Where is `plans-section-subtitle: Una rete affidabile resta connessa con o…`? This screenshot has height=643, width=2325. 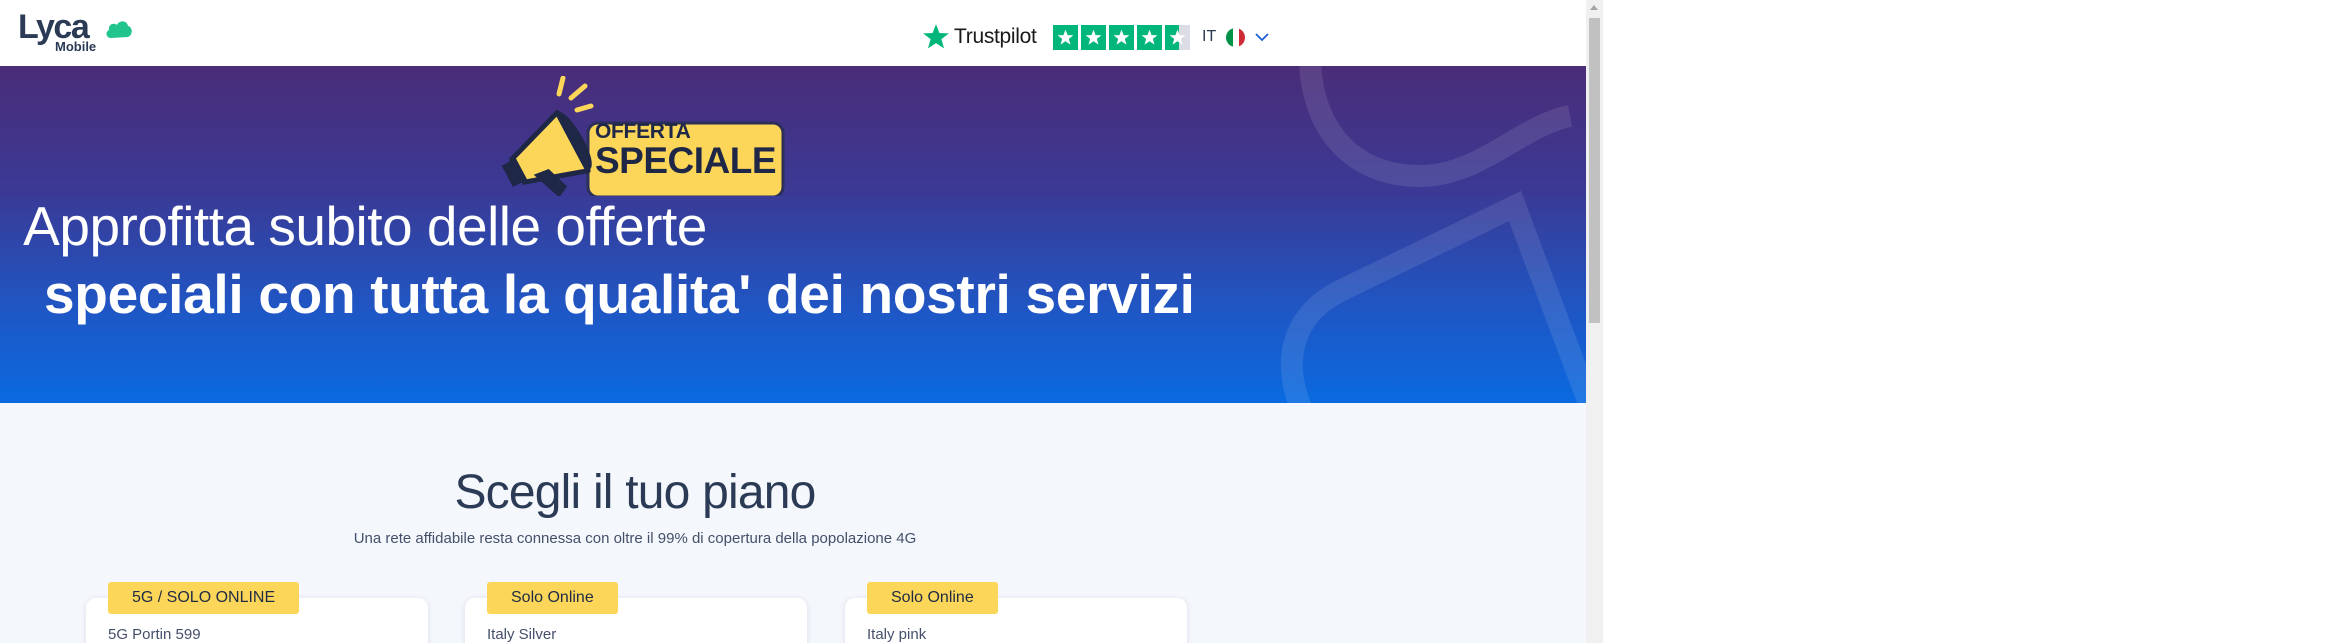 plans-section-subtitle: Una rete affidabile resta connessa con o… is located at coordinates (635, 538).